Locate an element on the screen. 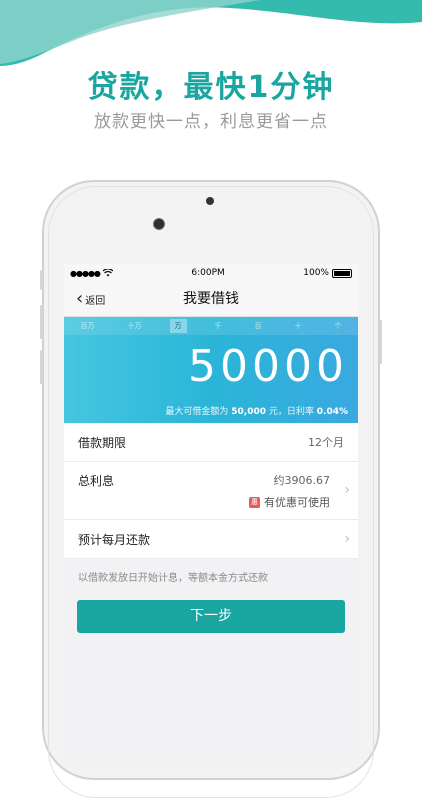  page-title: 我要借钱 is located at coordinates (211, 299).